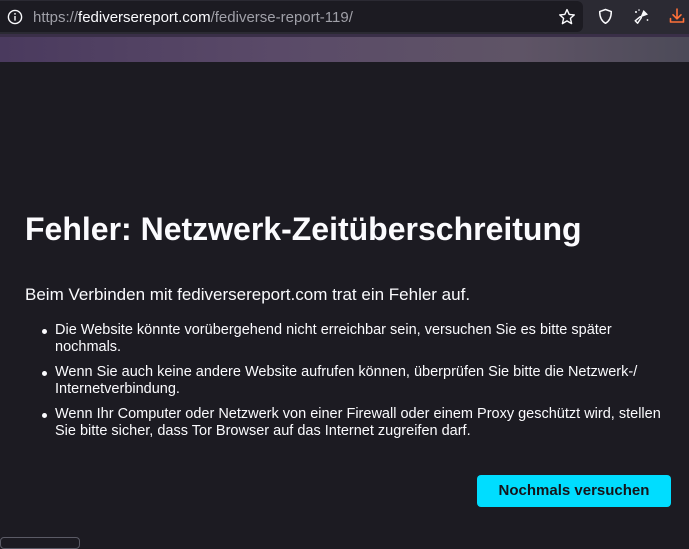  Describe the element at coordinates (574, 491) in the screenshot. I see `retry-button: Nochmals versuchen` at that location.